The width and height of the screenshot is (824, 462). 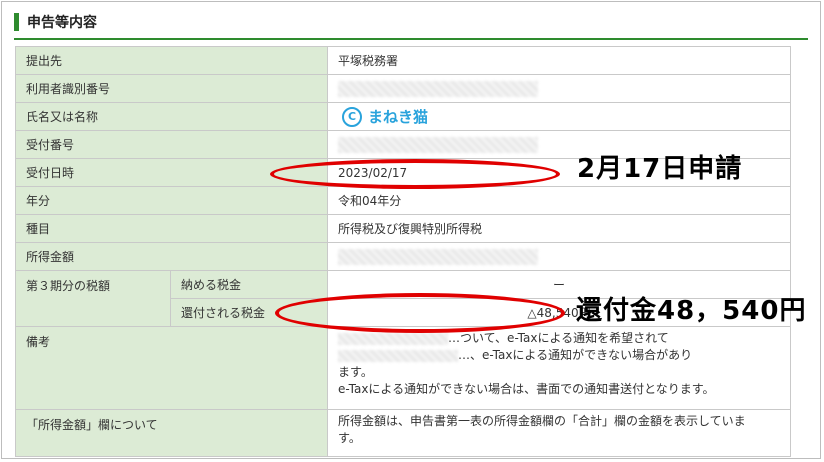 I want to click on remarks-line: ます。, so click(x=355, y=372).